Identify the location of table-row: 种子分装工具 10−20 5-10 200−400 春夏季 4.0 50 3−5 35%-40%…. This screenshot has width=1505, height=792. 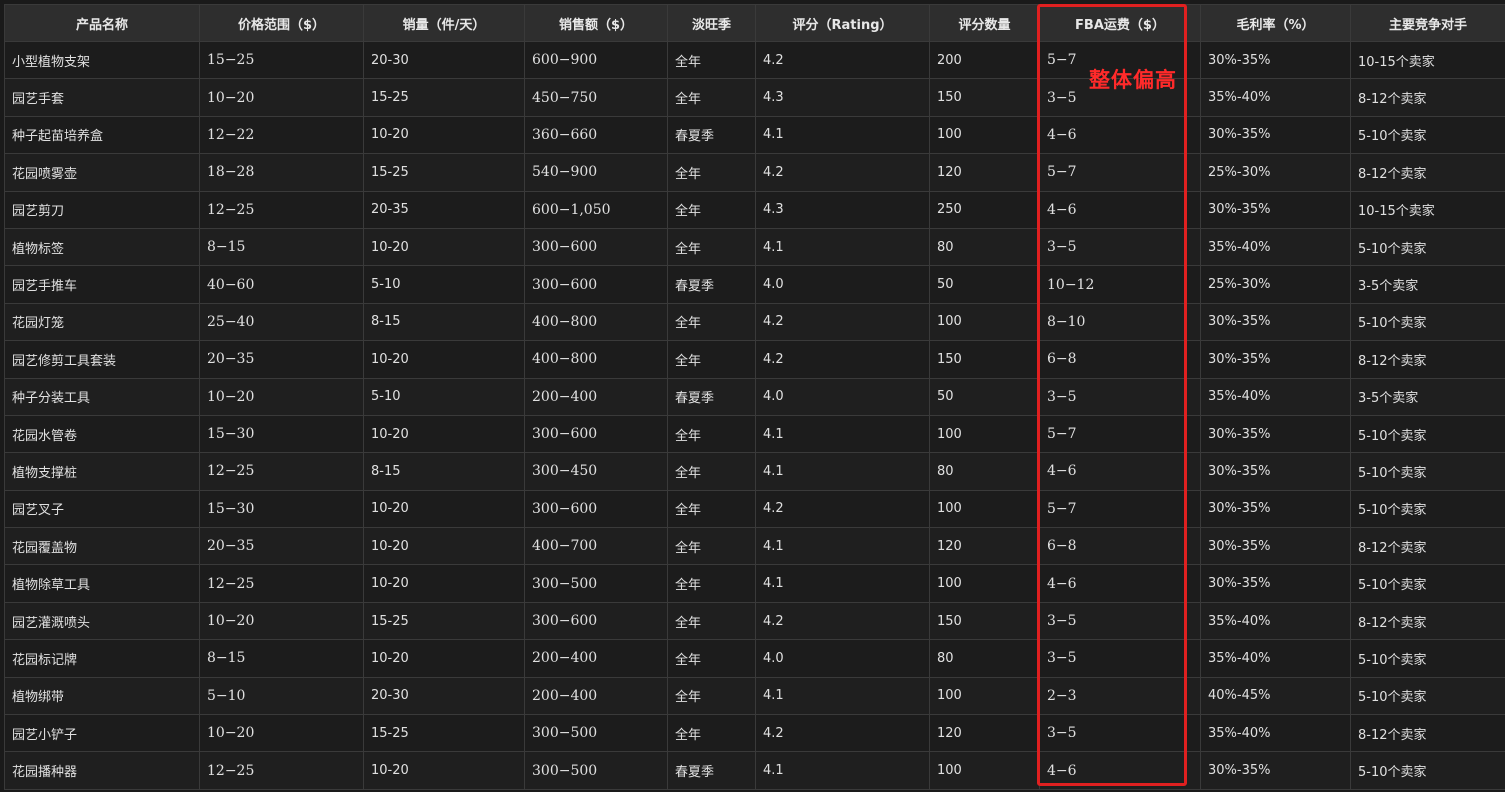
(754, 396).